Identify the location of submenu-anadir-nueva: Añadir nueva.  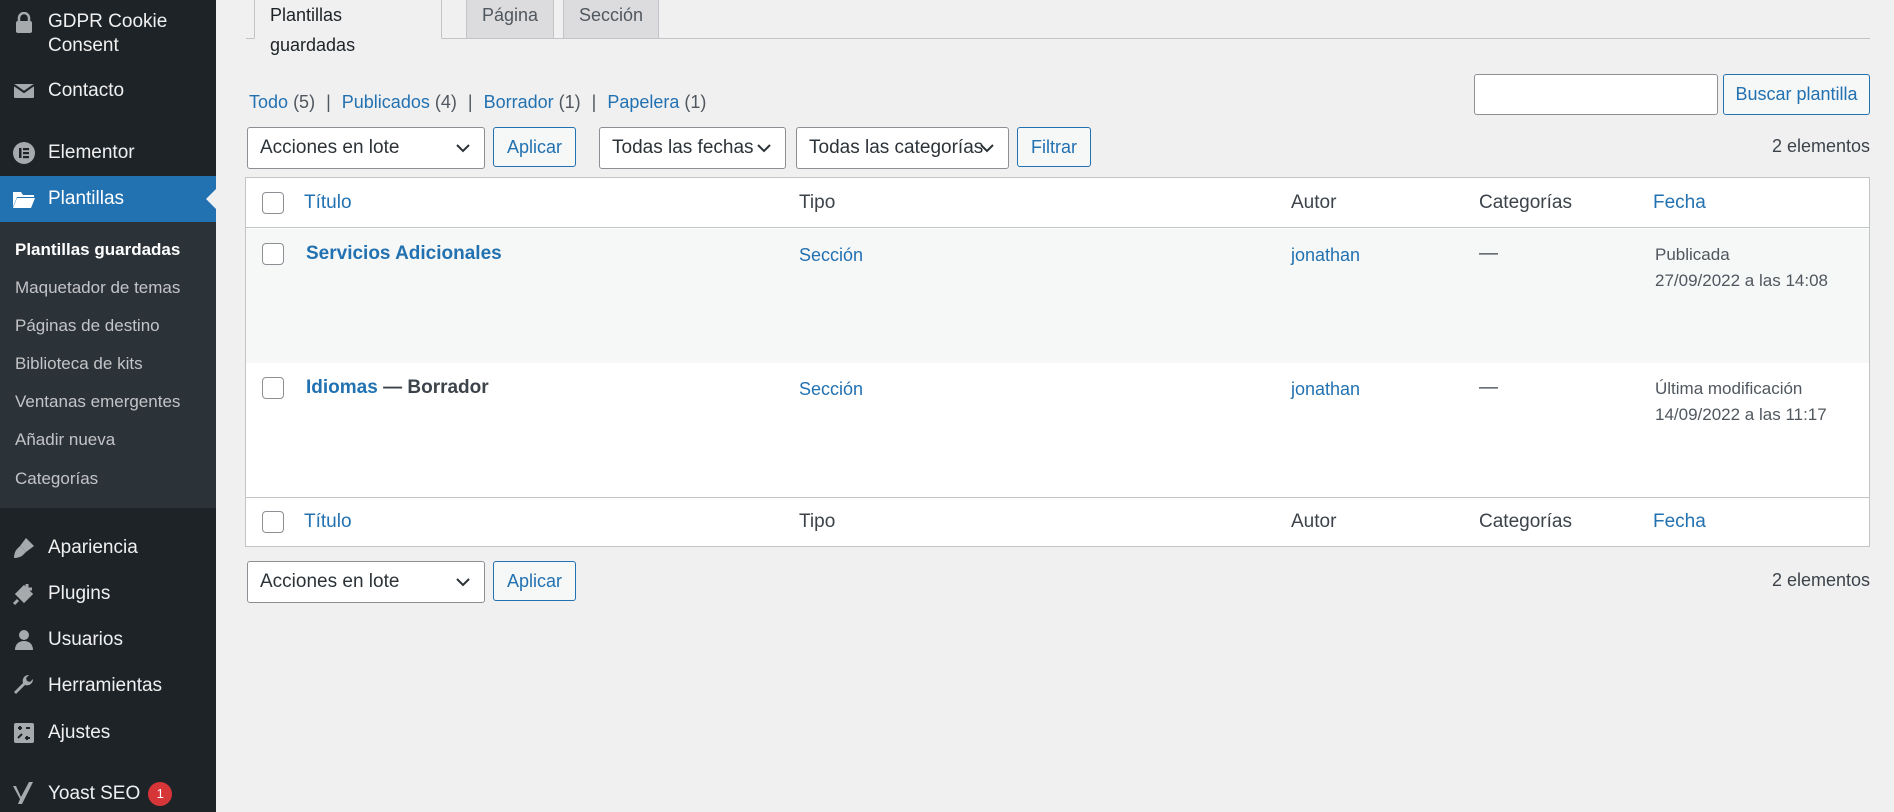
(65, 440).